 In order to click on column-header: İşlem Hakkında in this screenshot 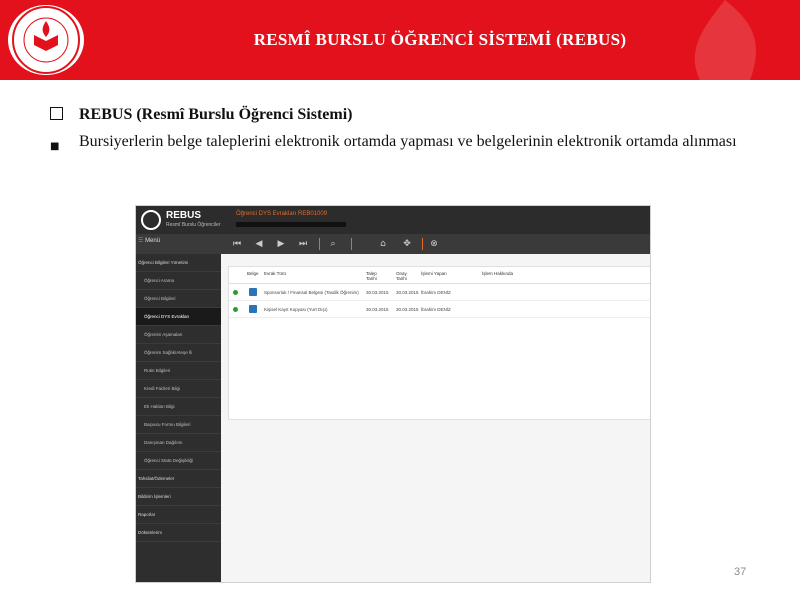, I will do `click(498, 273)`.